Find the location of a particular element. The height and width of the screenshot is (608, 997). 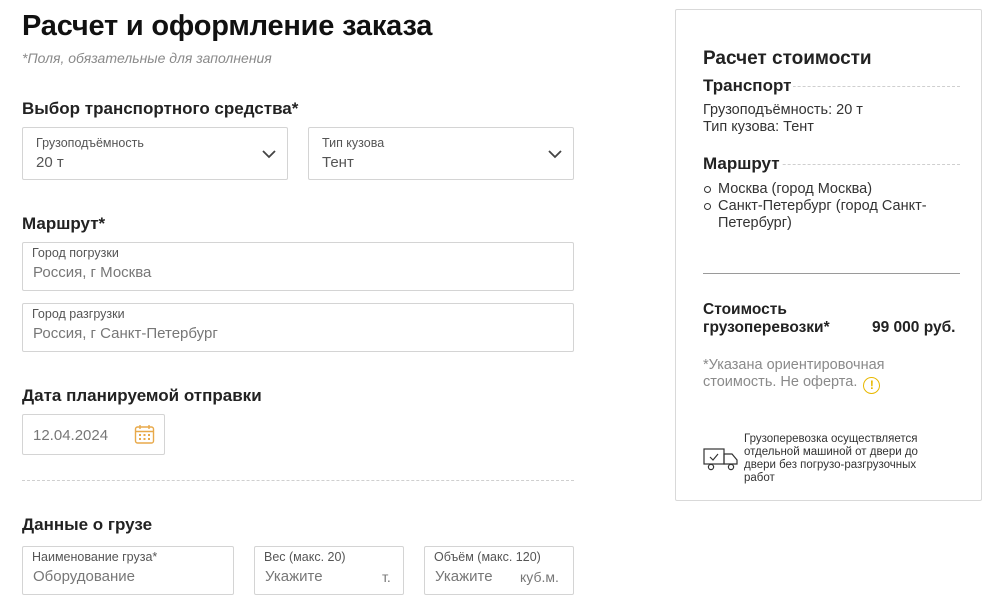

capacity-select: Грузоподъёмность 20 т is located at coordinates (155, 153).